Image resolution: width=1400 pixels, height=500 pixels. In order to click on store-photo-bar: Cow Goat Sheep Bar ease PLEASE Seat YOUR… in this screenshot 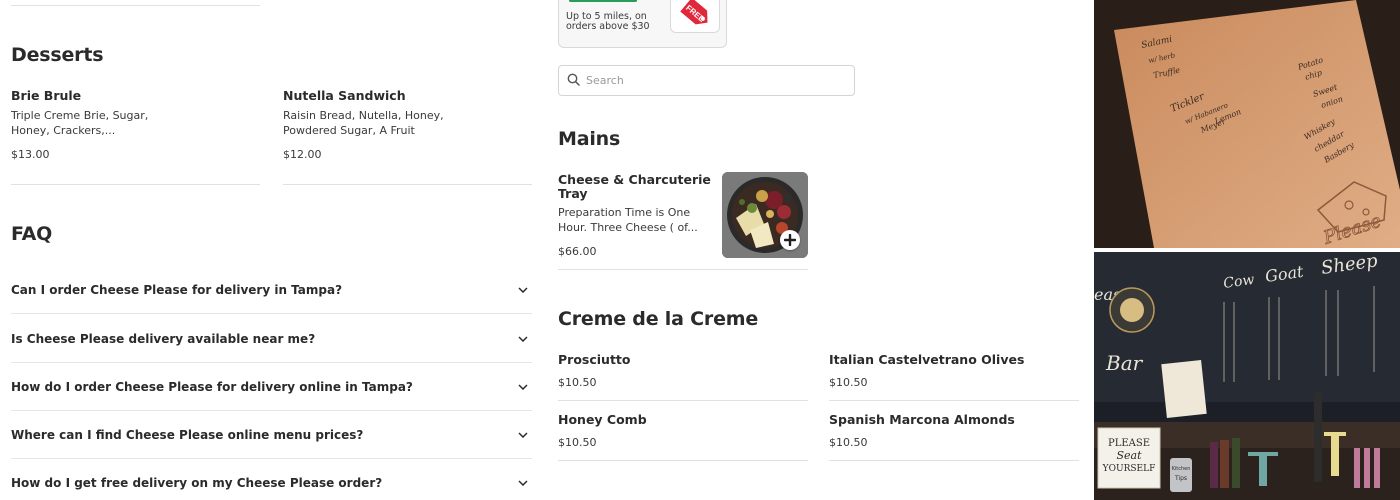, I will do `click(1247, 376)`.